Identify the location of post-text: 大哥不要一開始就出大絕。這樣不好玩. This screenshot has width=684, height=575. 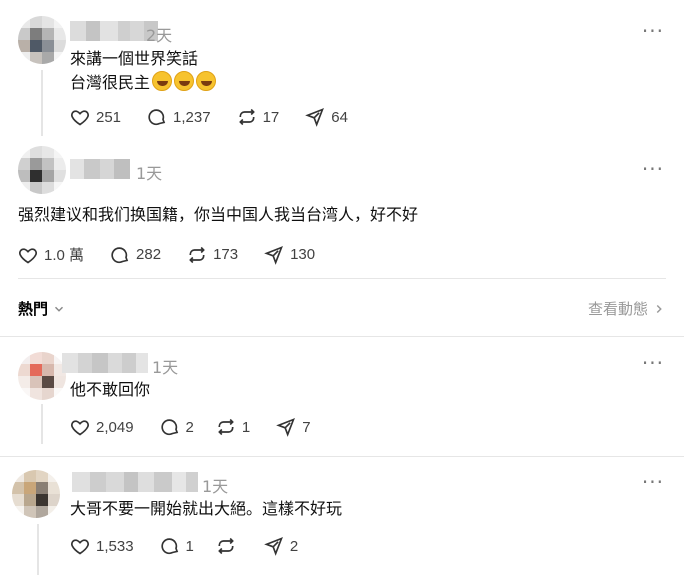
(206, 508).